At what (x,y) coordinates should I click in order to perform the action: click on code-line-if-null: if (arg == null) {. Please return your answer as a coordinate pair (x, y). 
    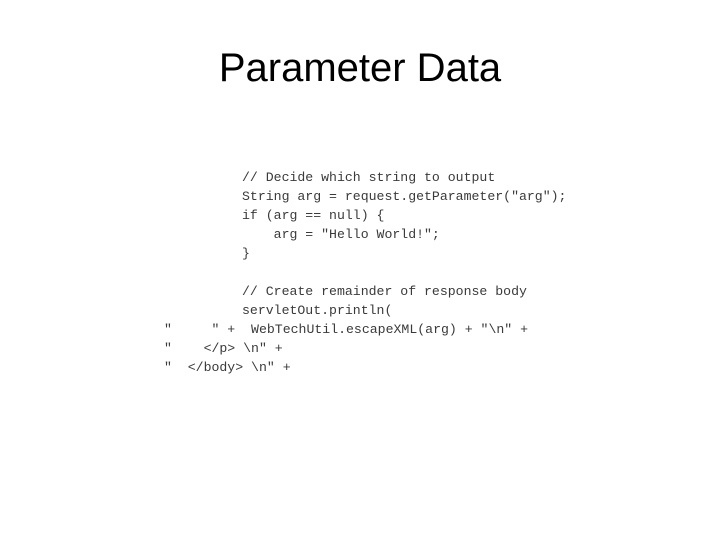
    Looking at the image, I should click on (313, 215).